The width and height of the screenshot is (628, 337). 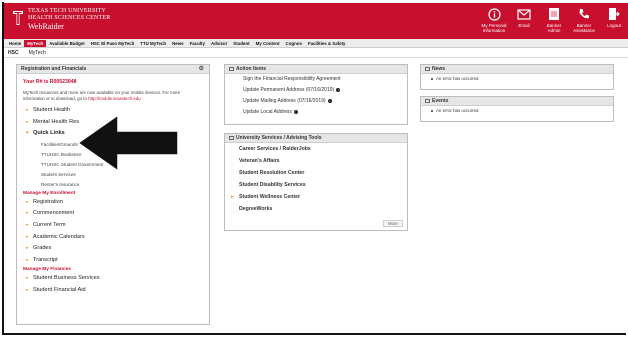 I want to click on gear-icon: ⚙, so click(x=201, y=69).